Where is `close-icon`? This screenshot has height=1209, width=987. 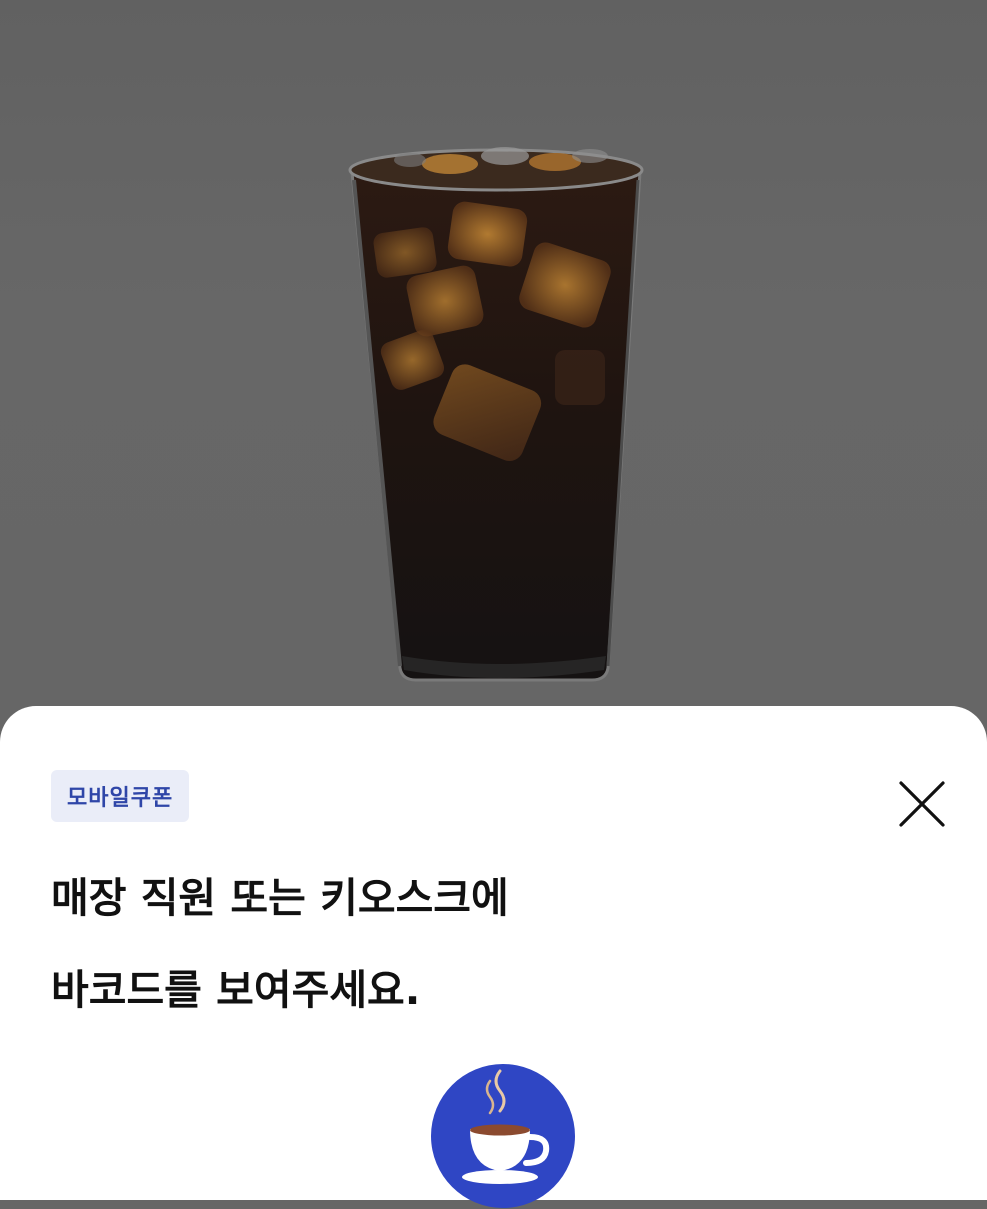 close-icon is located at coordinates (922, 804).